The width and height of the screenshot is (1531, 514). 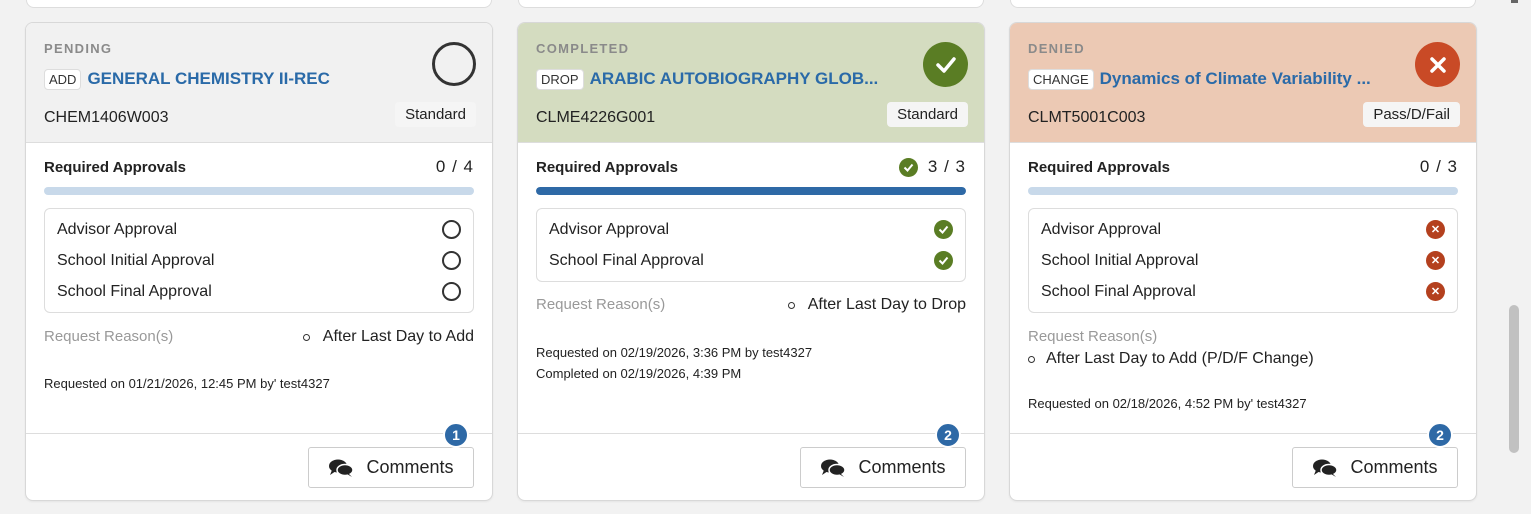 I want to click on approvals-count-wrap: 3 / 3, so click(x=932, y=167).